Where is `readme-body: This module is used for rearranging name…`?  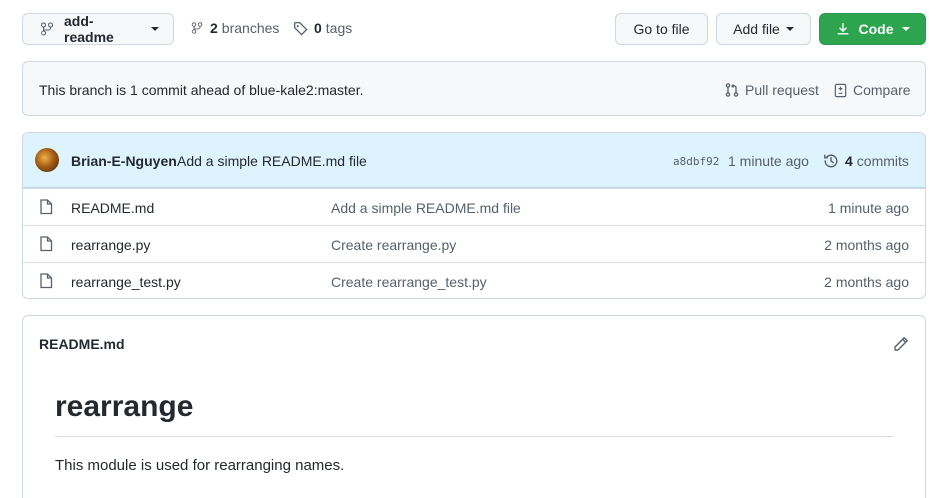
readme-body: This module is used for rearranging name… is located at coordinates (200, 465).